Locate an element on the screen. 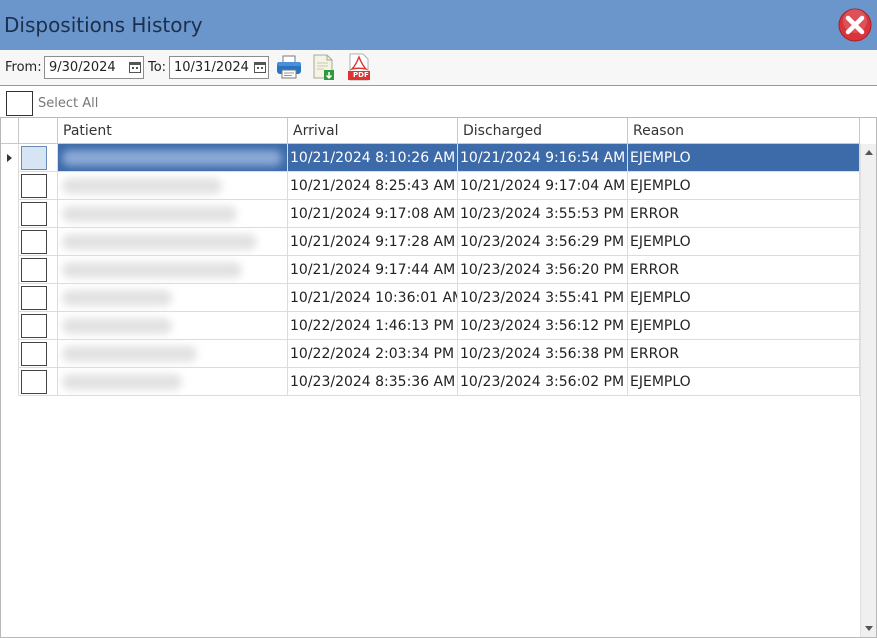 This screenshot has width=877, height=638. discharged-cell: 10/23/2024 3:55:53 PM is located at coordinates (543, 214).